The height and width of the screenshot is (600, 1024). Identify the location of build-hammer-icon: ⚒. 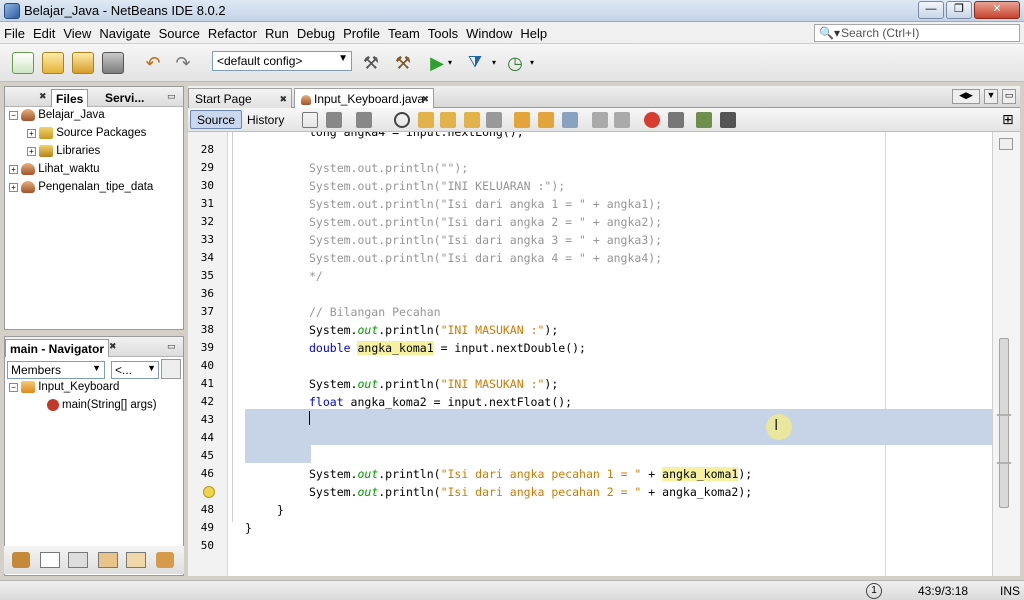
(371, 63).